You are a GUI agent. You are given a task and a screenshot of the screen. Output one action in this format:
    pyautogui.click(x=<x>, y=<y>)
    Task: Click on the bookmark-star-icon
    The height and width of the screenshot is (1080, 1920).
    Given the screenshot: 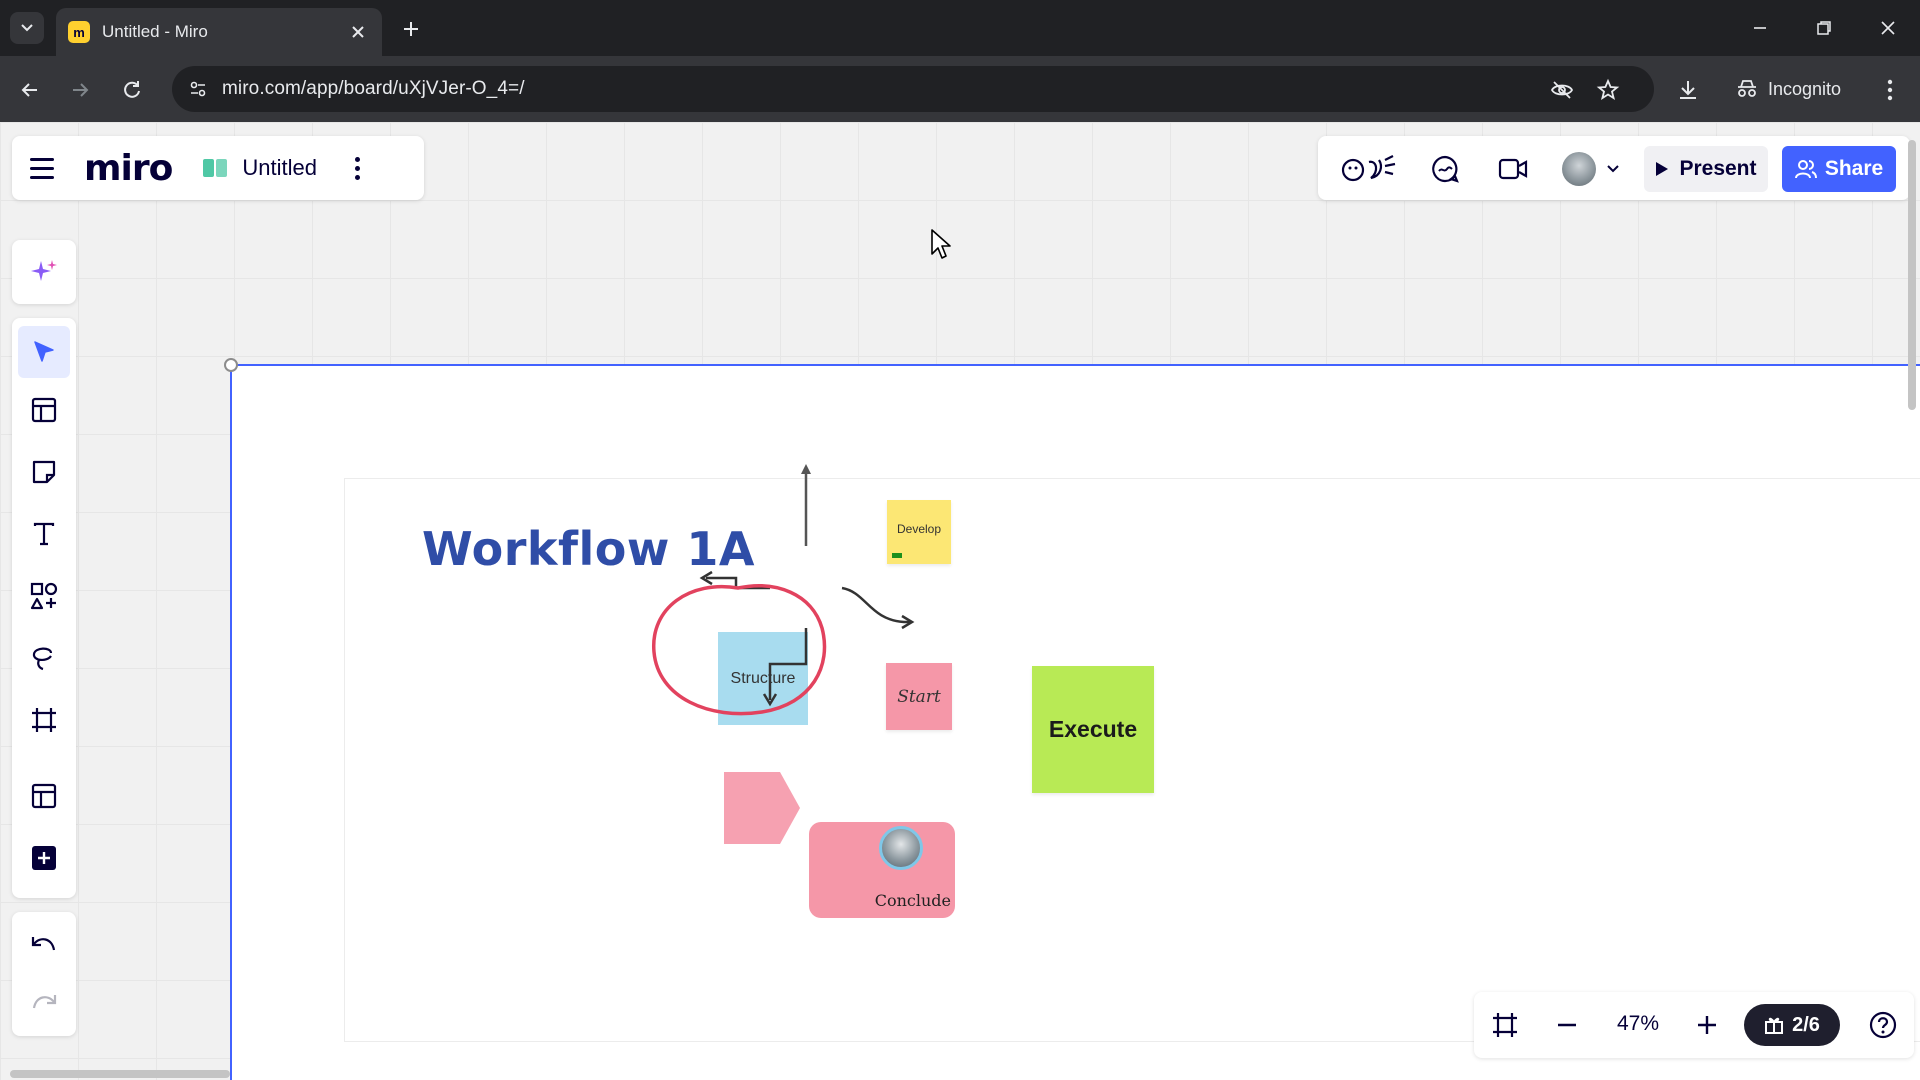 What is the action you would take?
    pyautogui.click(x=1608, y=90)
    